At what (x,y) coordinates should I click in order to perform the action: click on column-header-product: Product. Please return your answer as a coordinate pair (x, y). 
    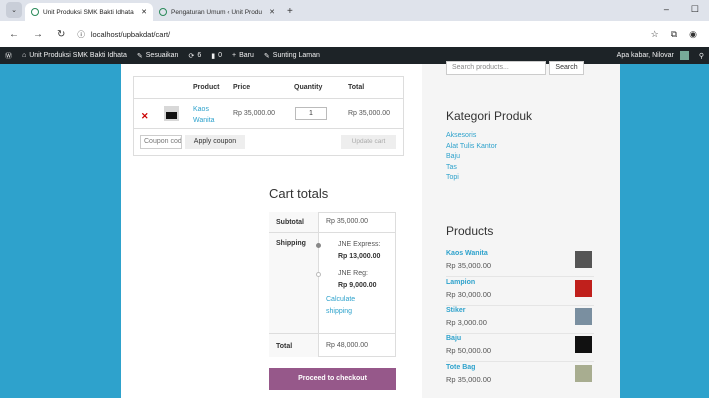
    Looking at the image, I should click on (206, 87).